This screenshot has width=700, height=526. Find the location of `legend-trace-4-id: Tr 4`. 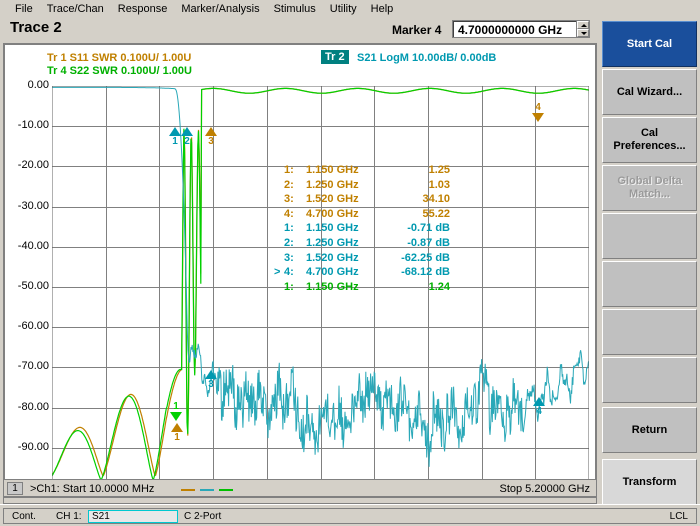

legend-trace-4-id: Tr 4 is located at coordinates (57, 71).